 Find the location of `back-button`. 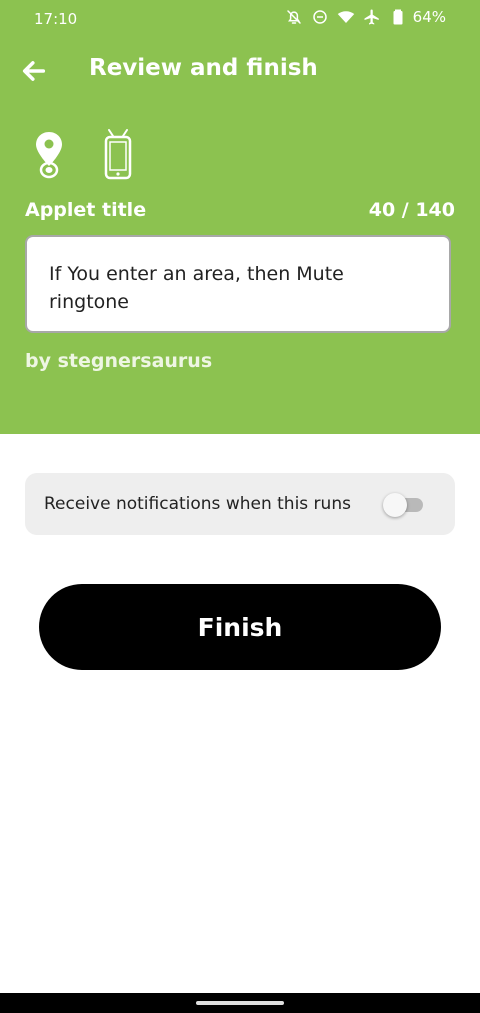

back-button is located at coordinates (34, 71).